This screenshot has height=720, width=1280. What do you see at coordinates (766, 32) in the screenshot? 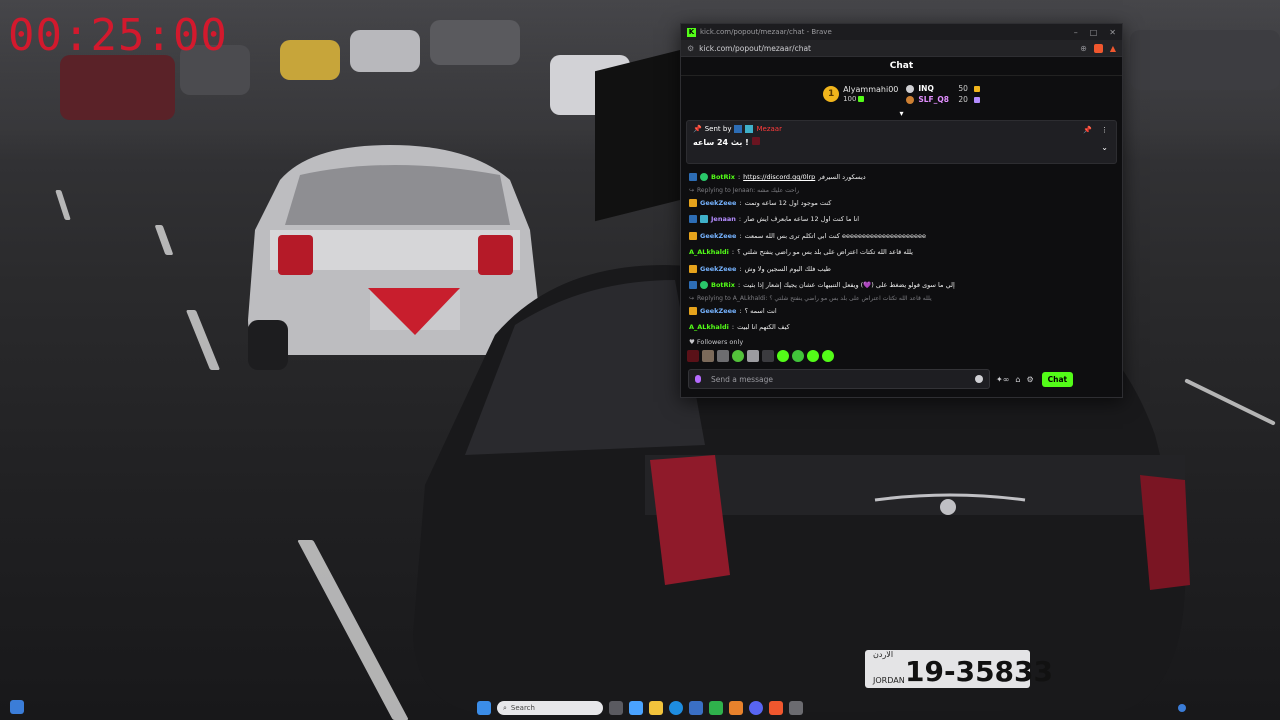
I see `window-title: kick.com/popout/mezaar/chat - Brave` at bounding box center [766, 32].